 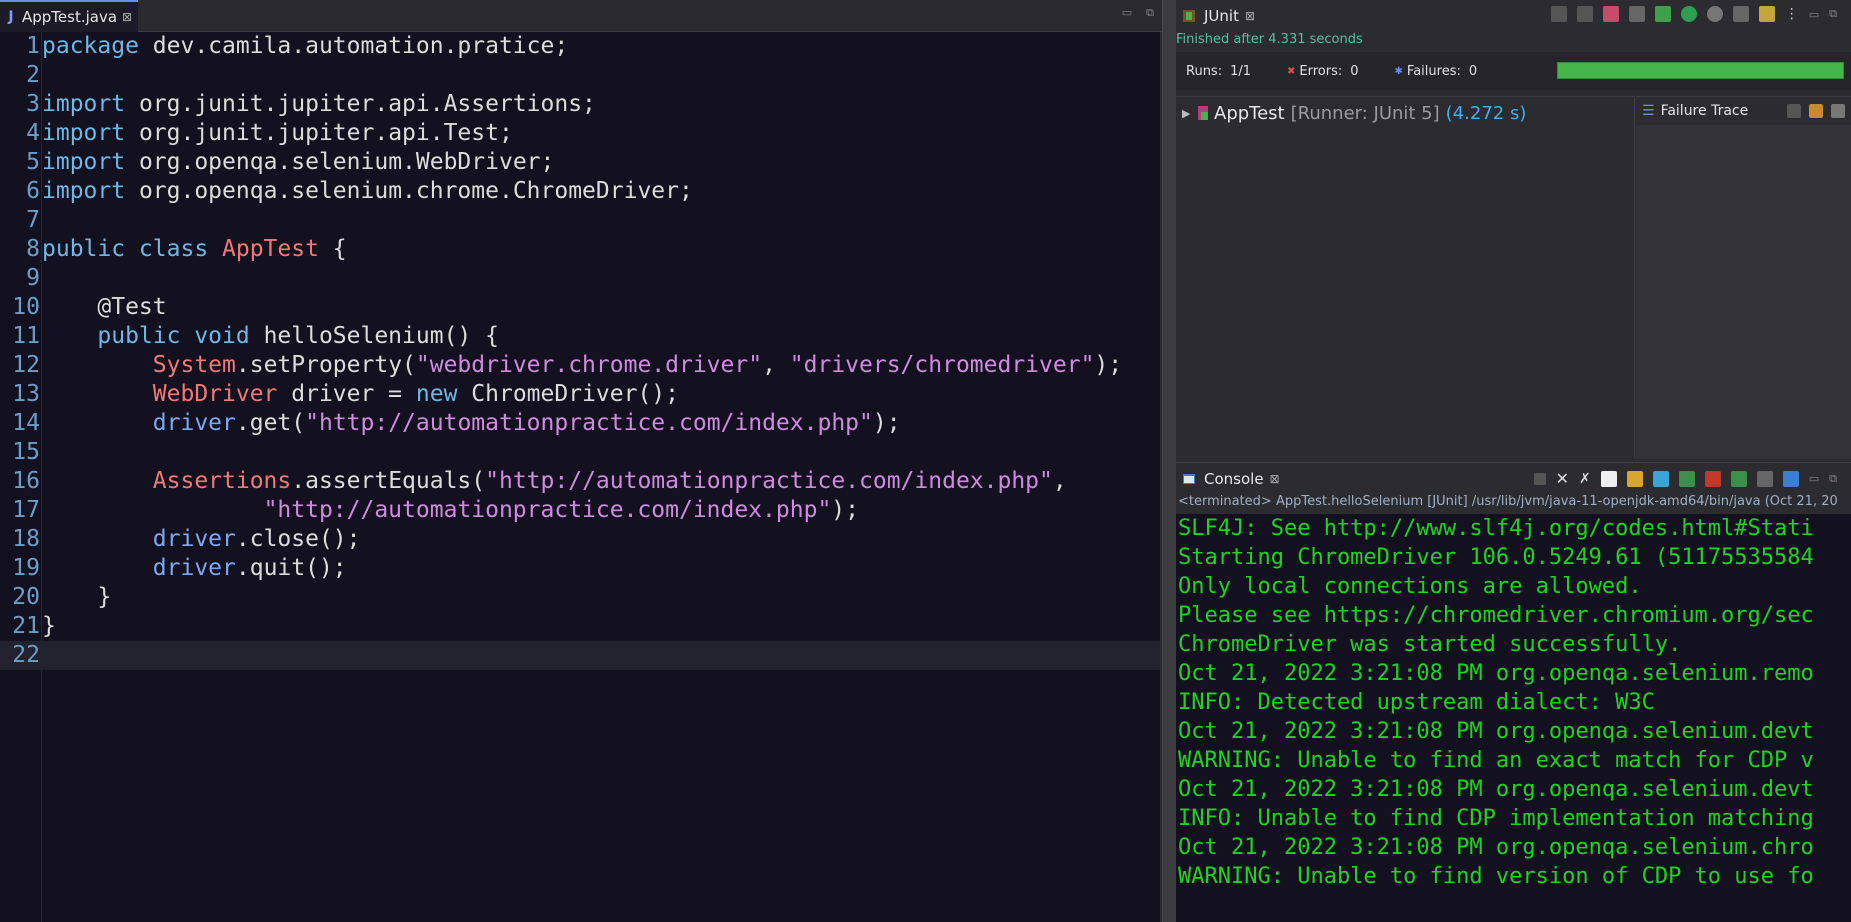 What do you see at coordinates (1740, 14) in the screenshot?
I see `stop-icon` at bounding box center [1740, 14].